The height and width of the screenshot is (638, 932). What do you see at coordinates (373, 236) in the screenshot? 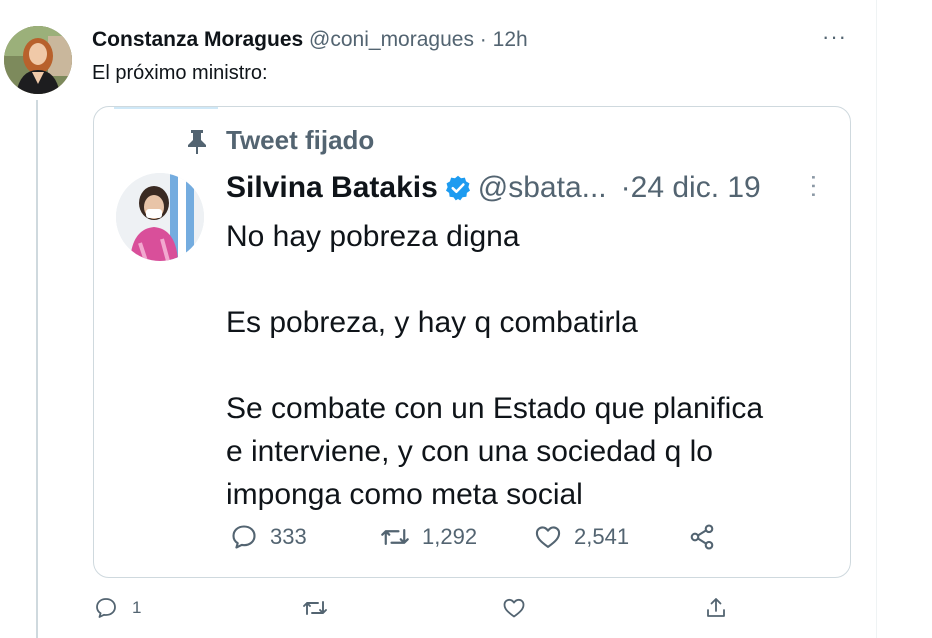
I see `quoted-line: No hay pobreza digna` at bounding box center [373, 236].